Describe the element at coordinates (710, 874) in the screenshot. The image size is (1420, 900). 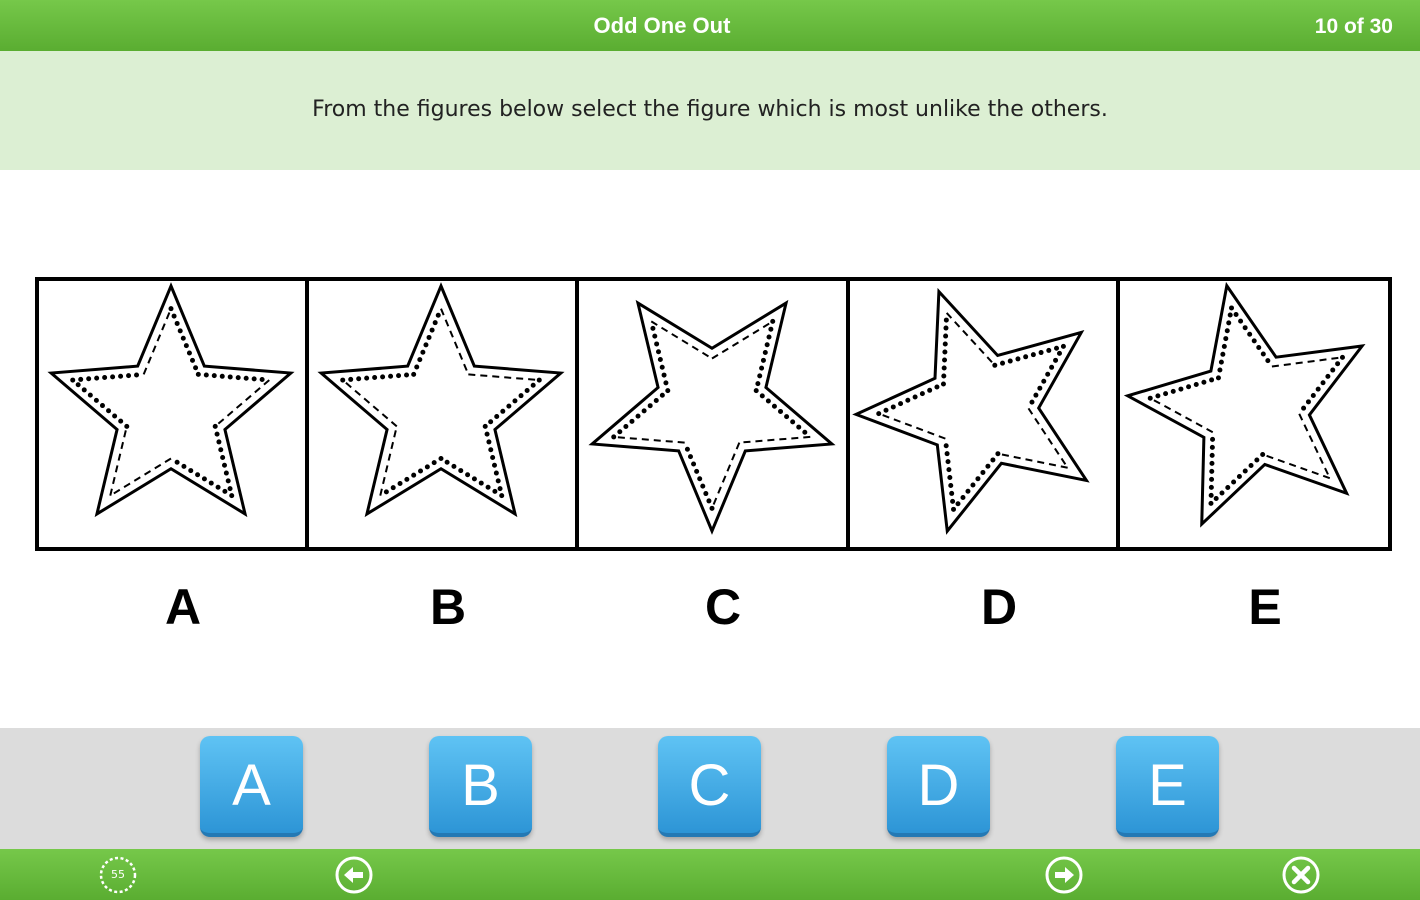
I see `bottom-nav-bar: 55` at that location.